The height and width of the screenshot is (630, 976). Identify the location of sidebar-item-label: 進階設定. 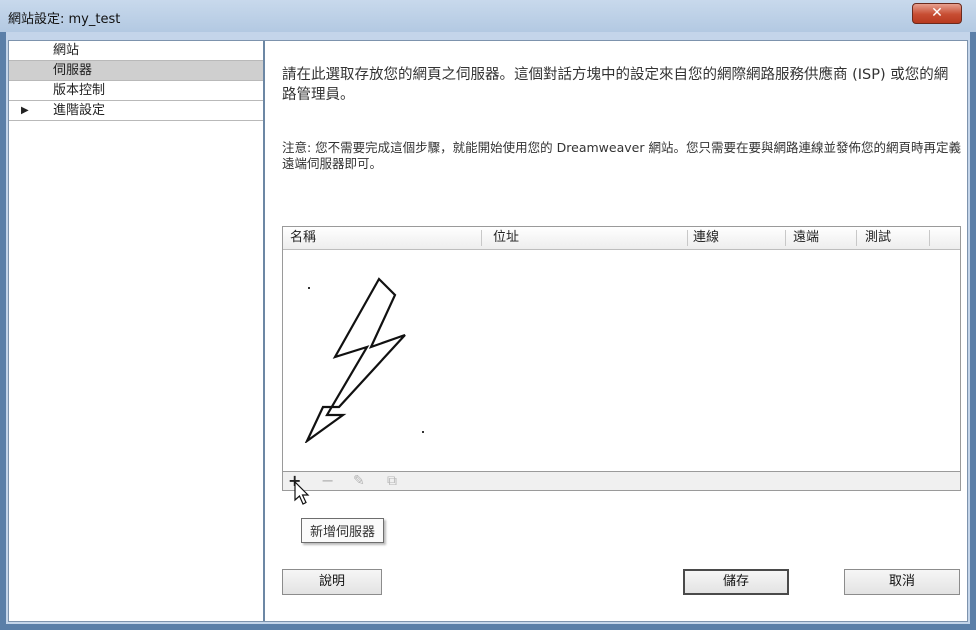
(79, 110).